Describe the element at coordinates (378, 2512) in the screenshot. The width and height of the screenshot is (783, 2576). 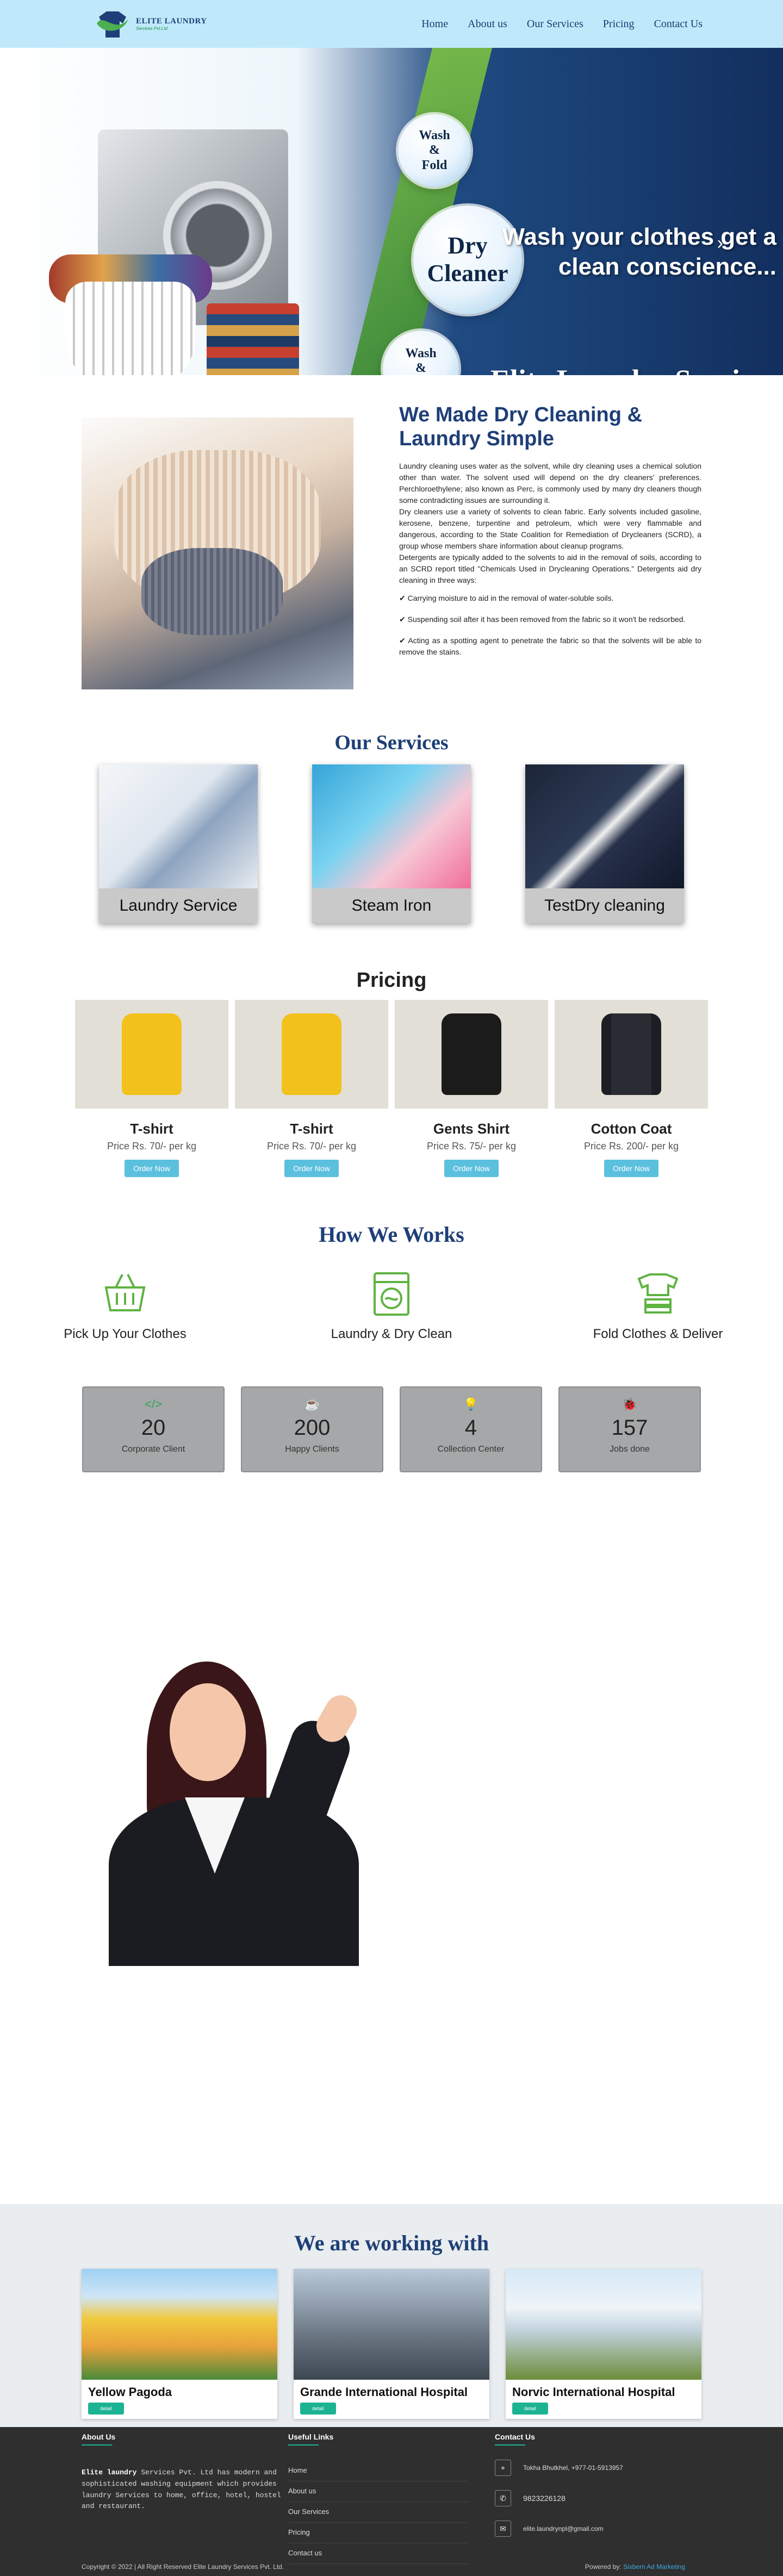
I see `footer-link-services: Our Services` at that location.